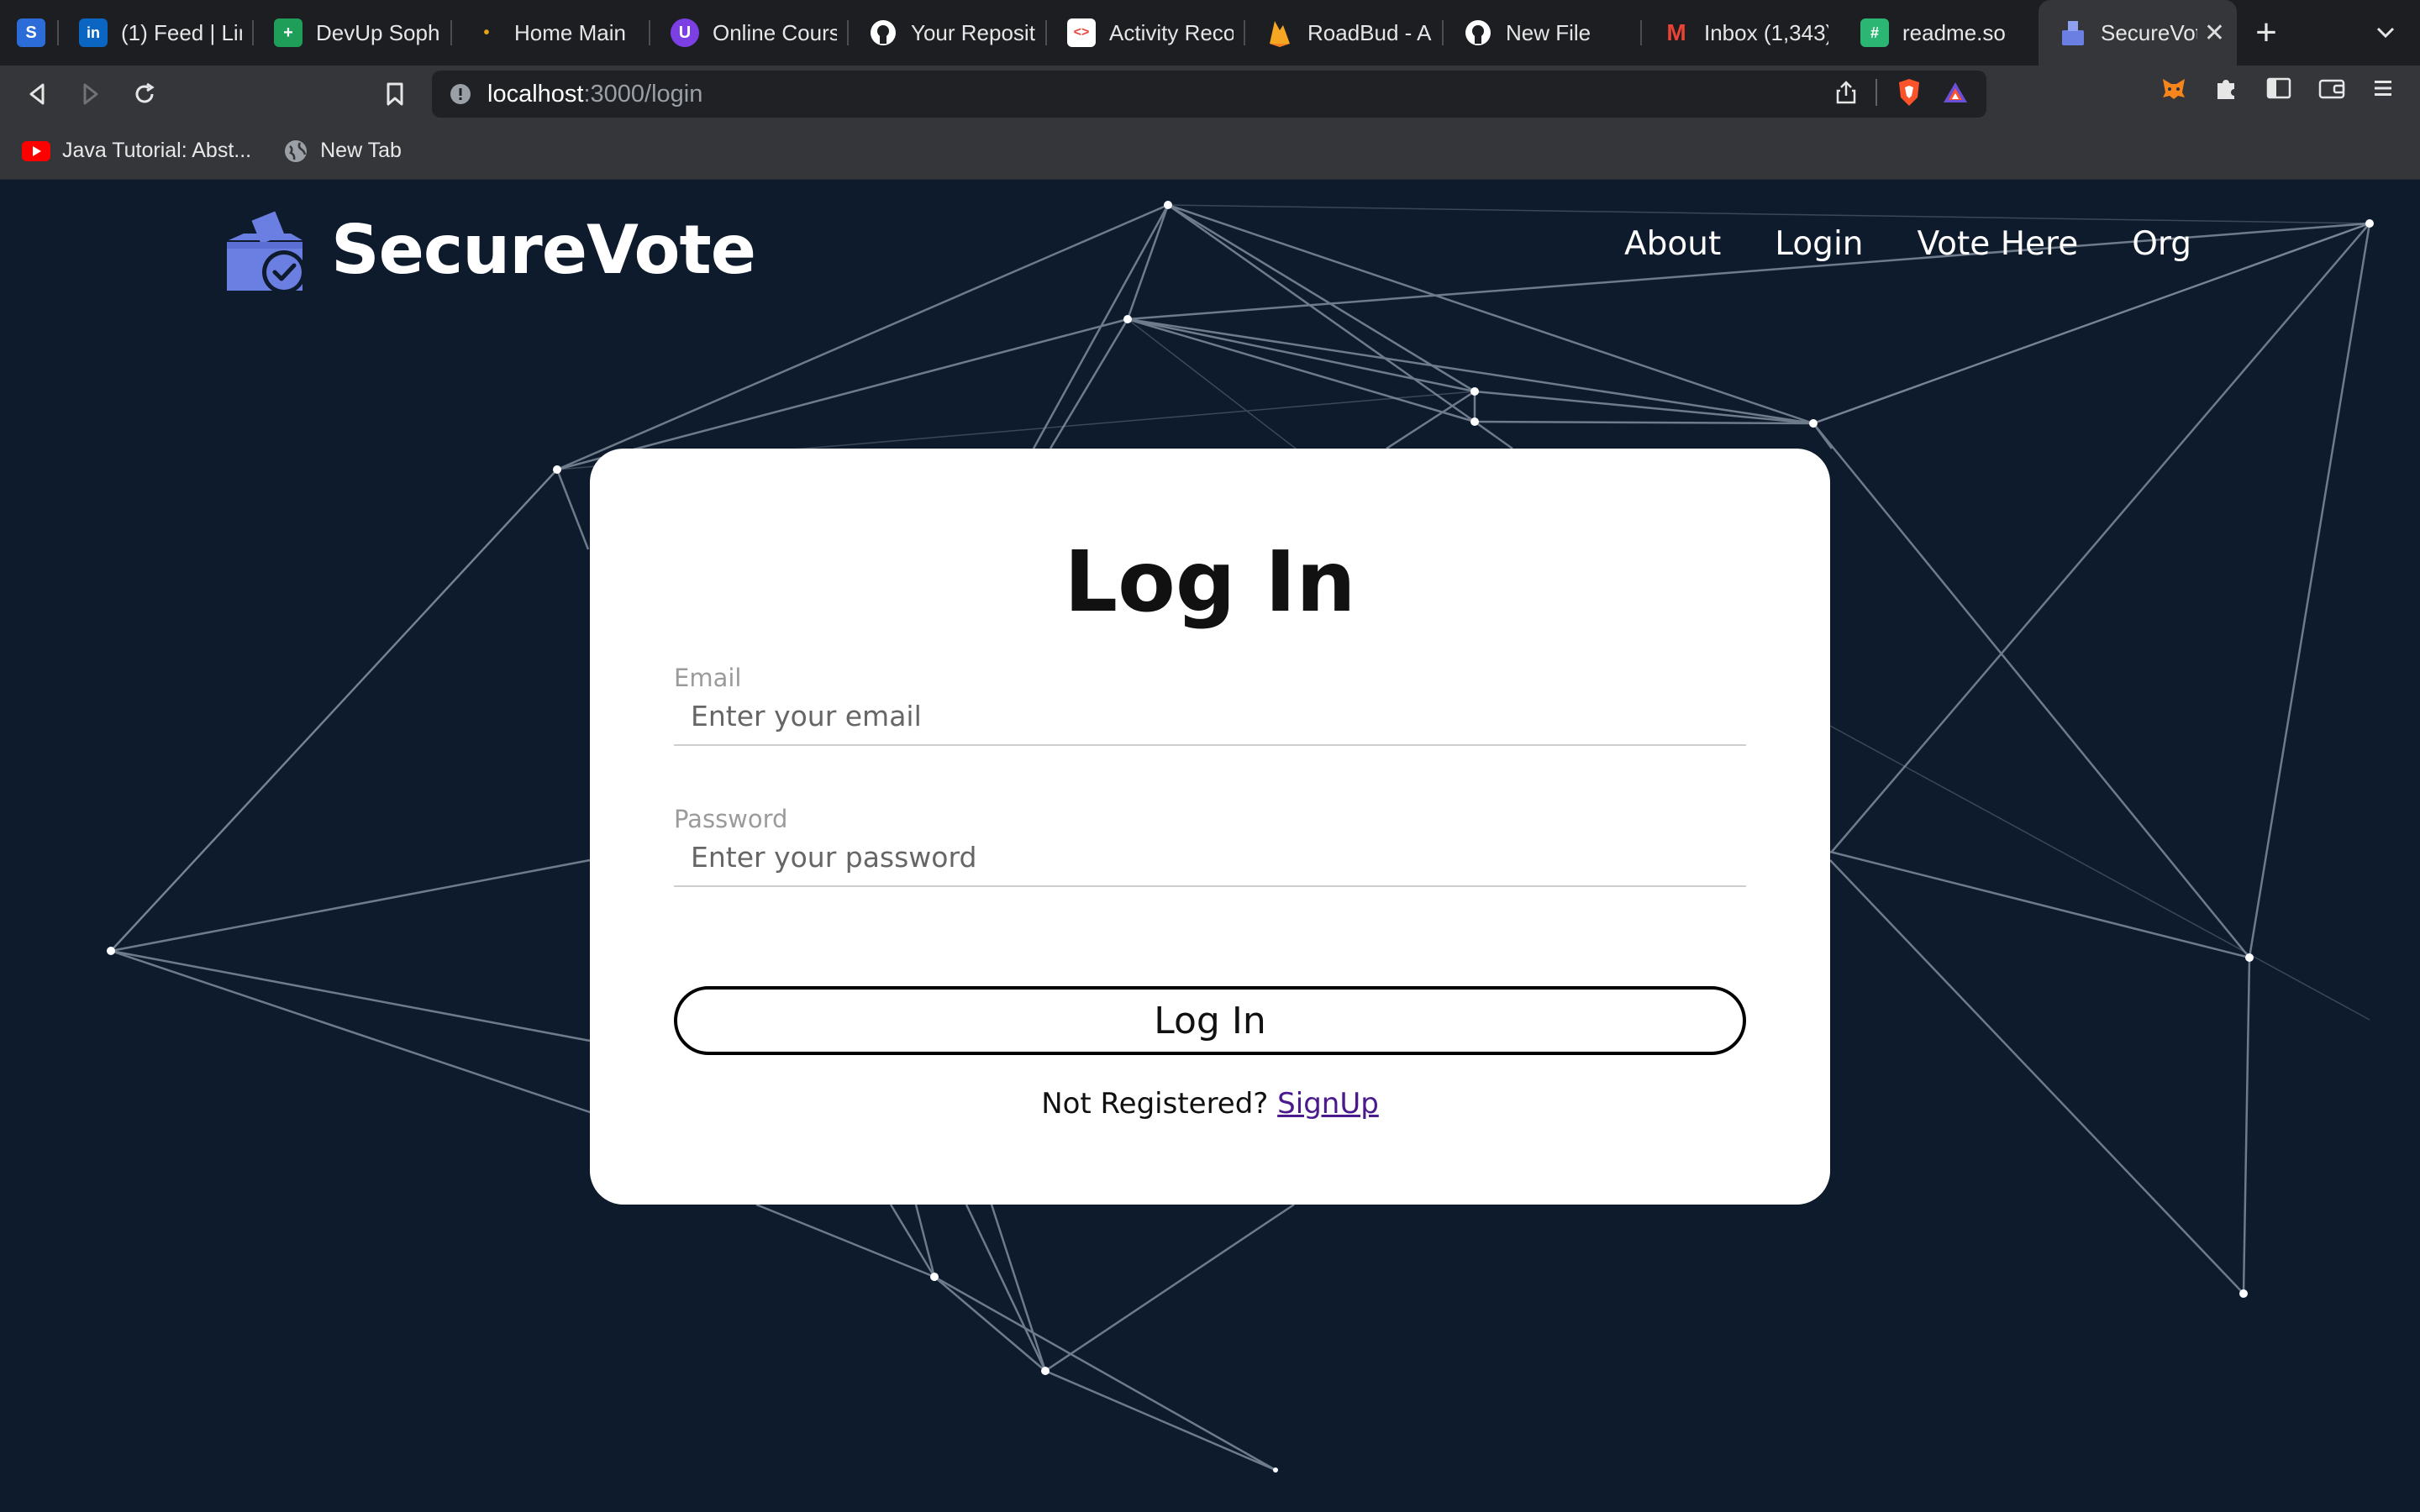 The width and height of the screenshot is (2420, 1512). Describe the element at coordinates (1676, 32) in the screenshot. I see `gmail-icon: M` at that location.